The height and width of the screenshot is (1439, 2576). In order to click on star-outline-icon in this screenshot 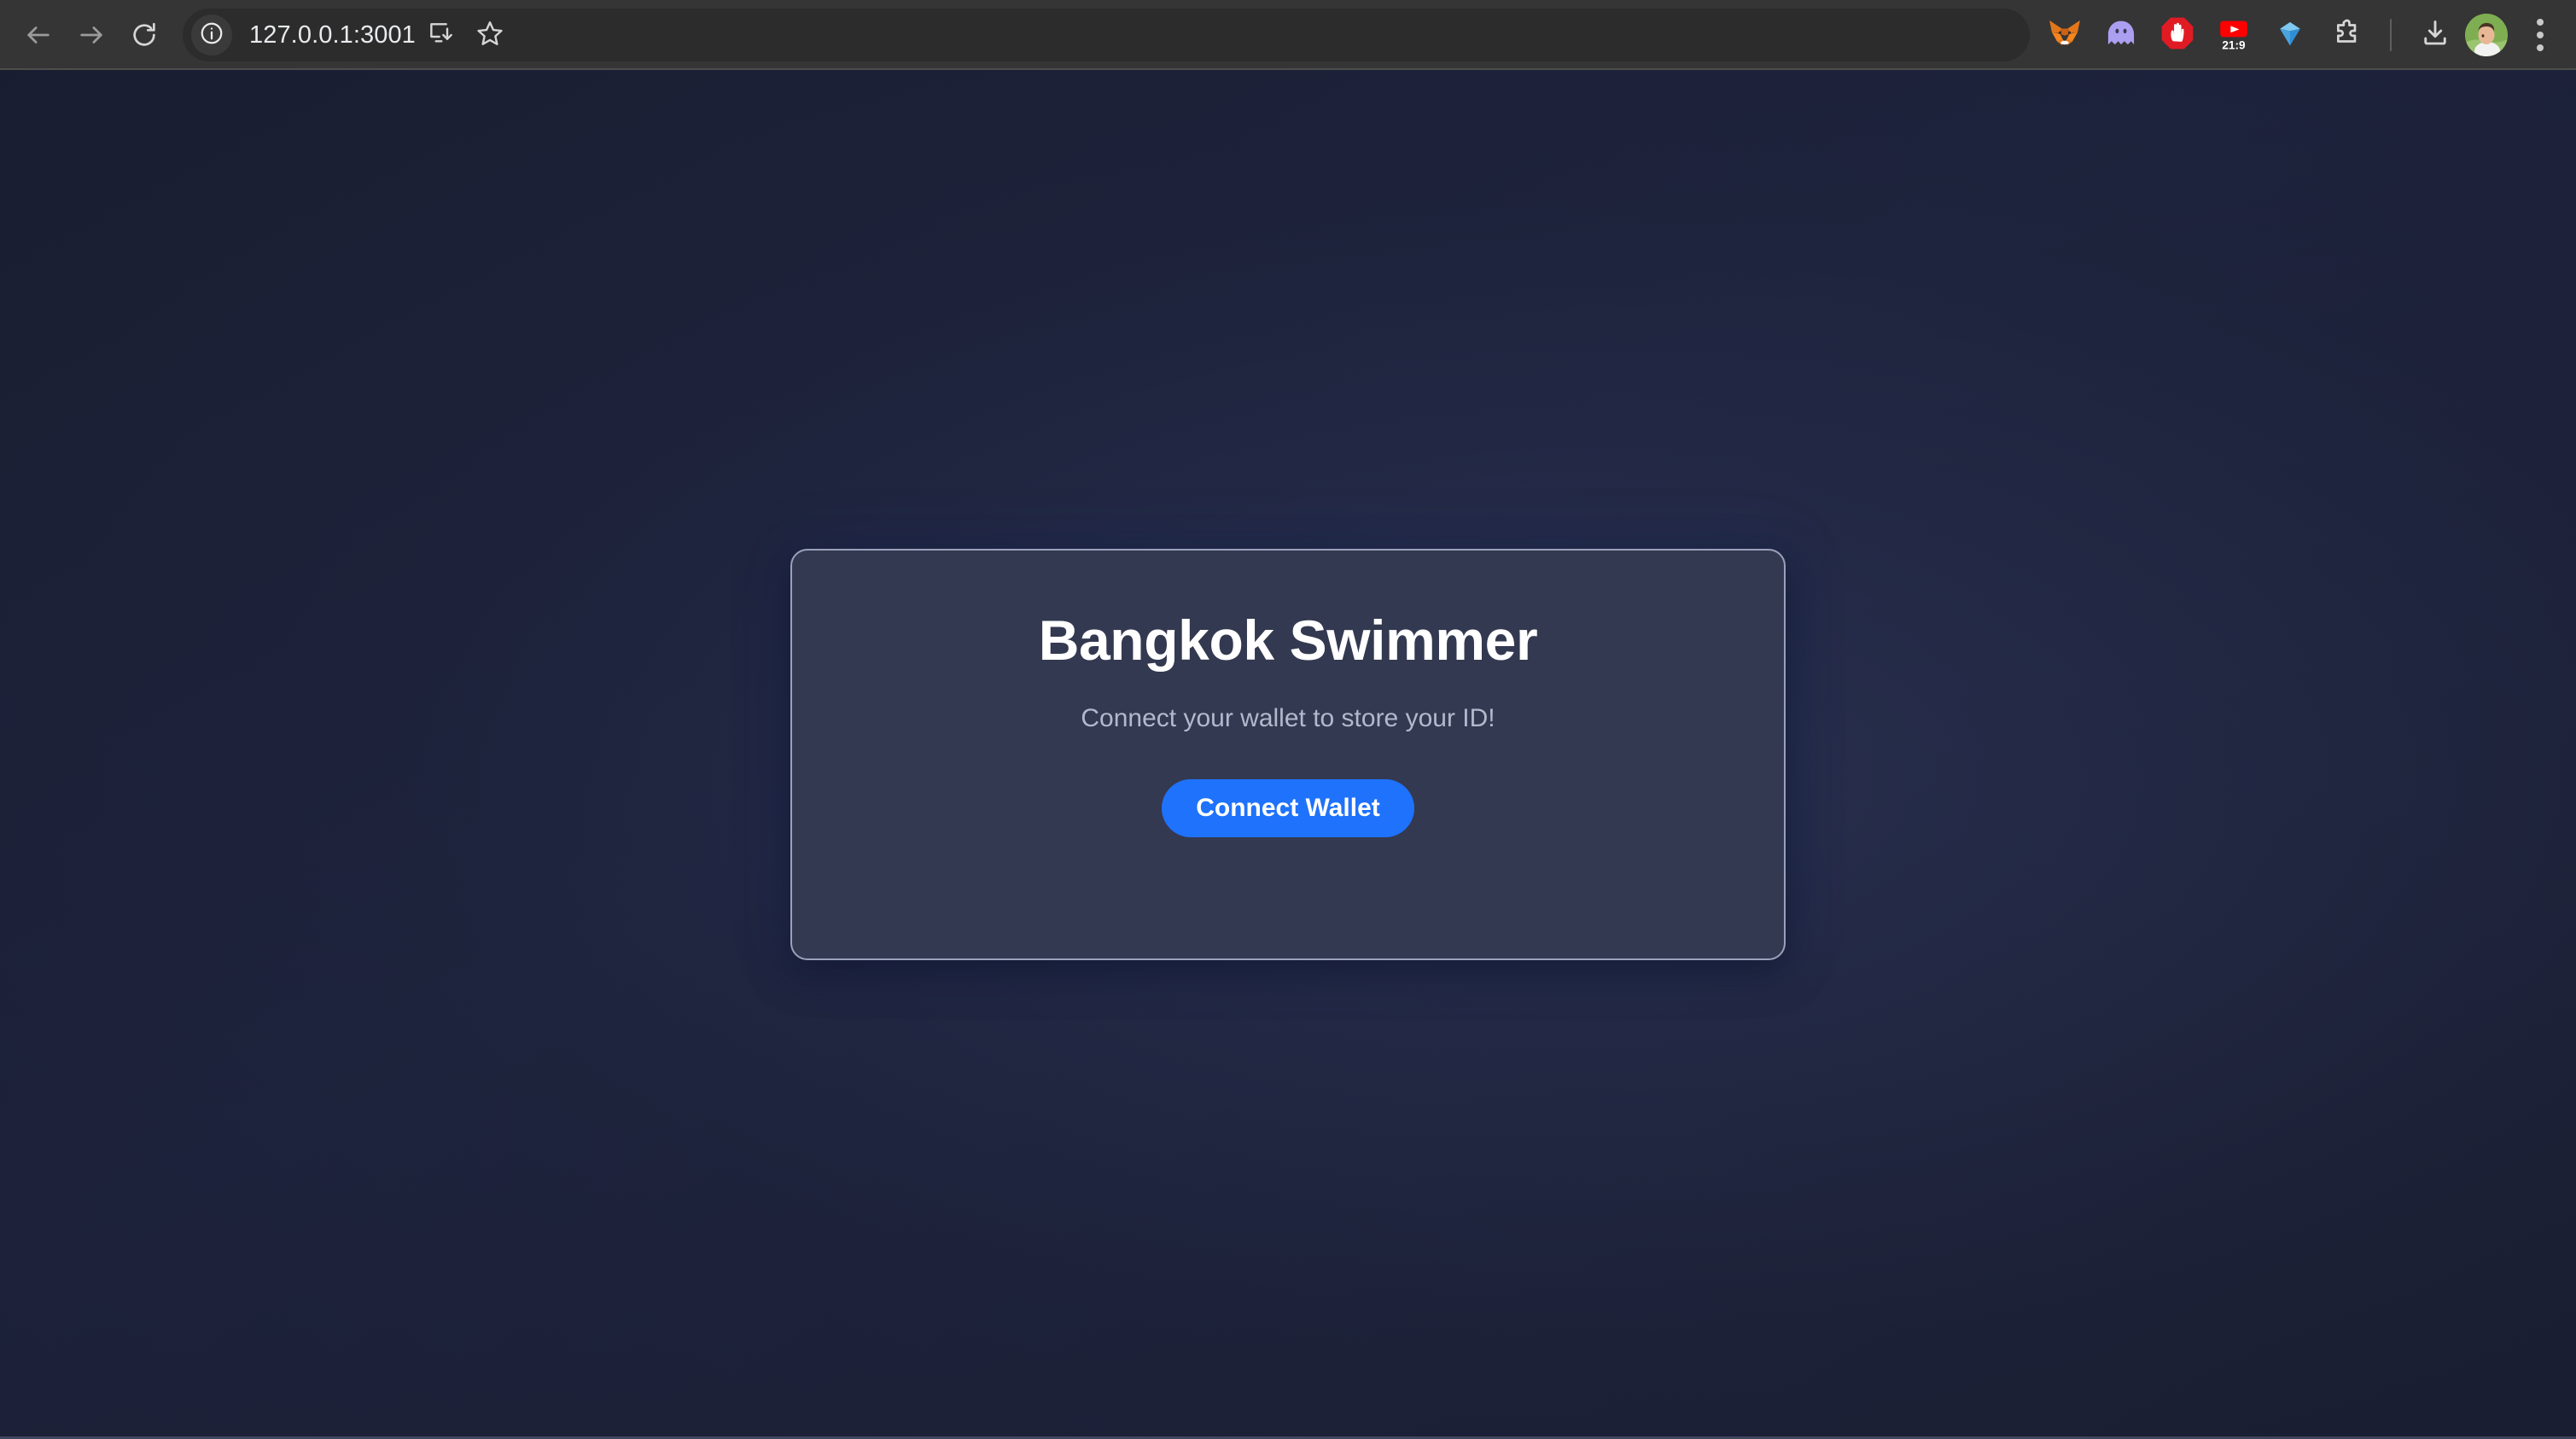, I will do `click(489, 35)`.